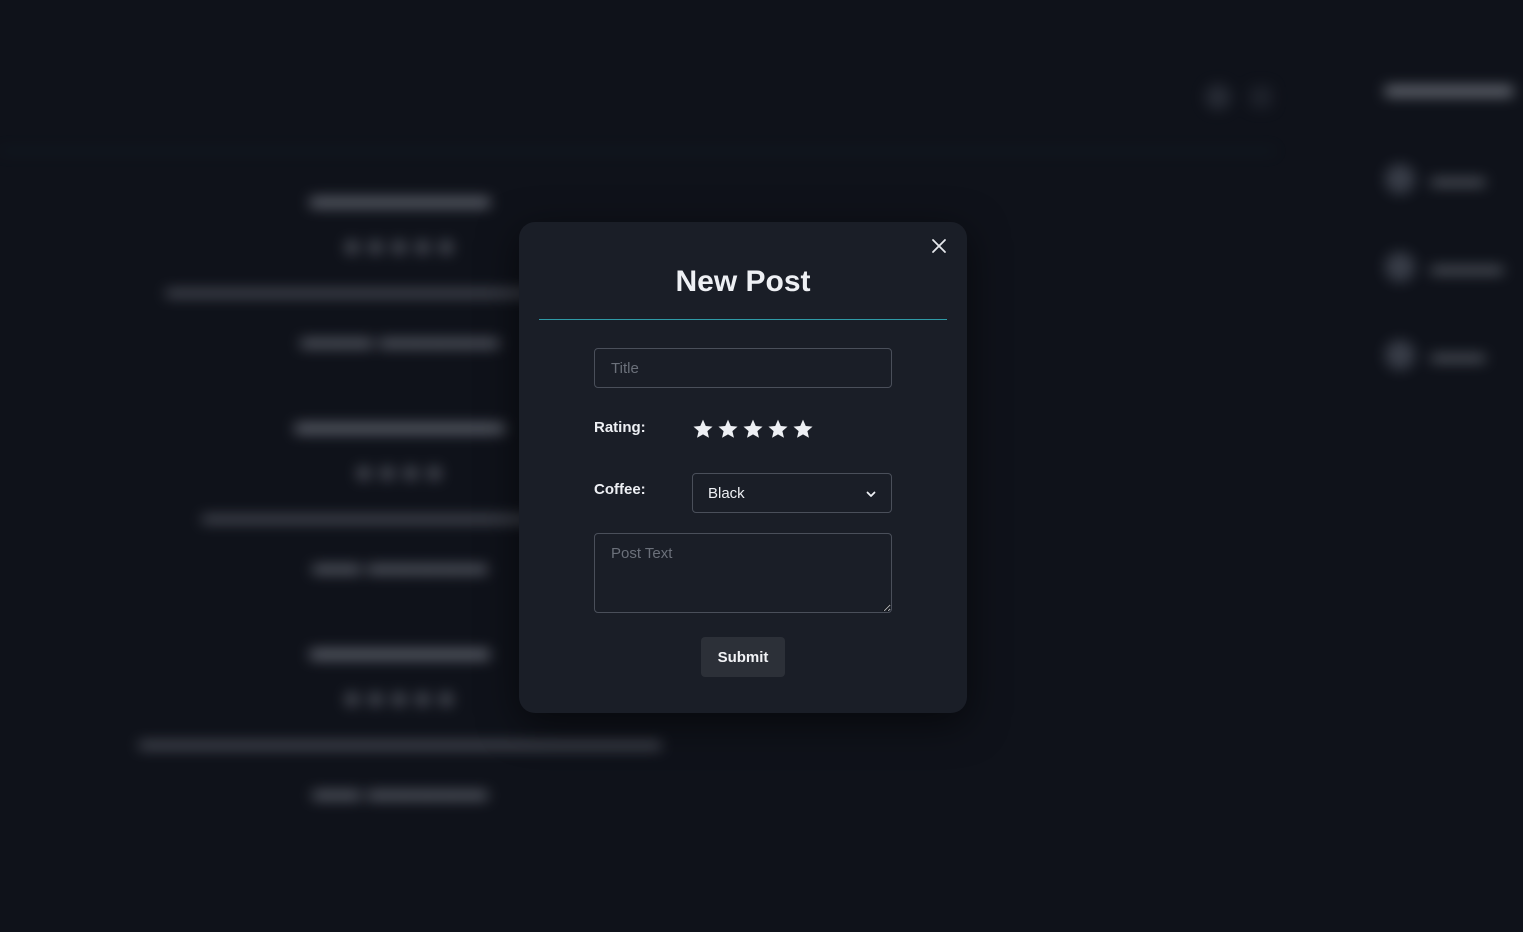 This screenshot has height=932, width=1523. What do you see at coordinates (792, 493) in the screenshot?
I see `coffee-select: Black` at bounding box center [792, 493].